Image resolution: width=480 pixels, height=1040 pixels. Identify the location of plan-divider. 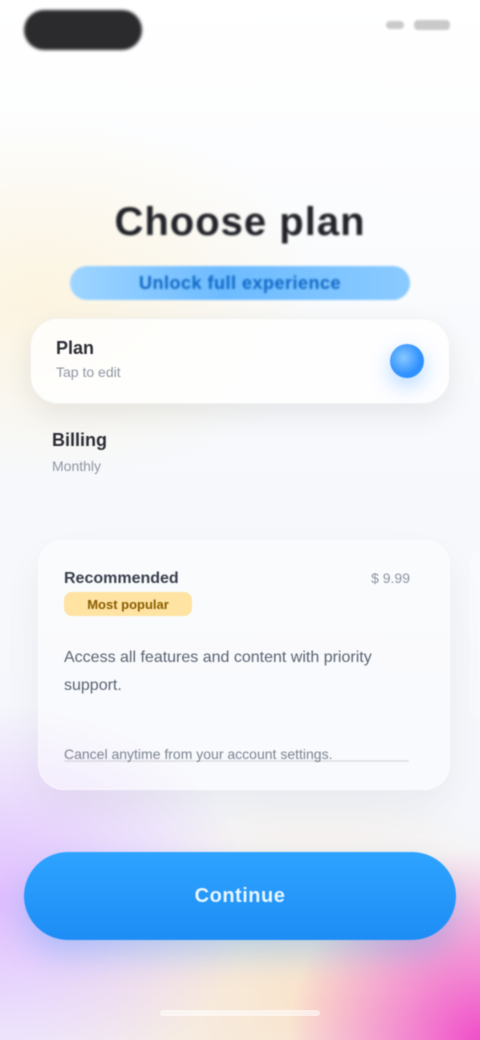
(236, 761).